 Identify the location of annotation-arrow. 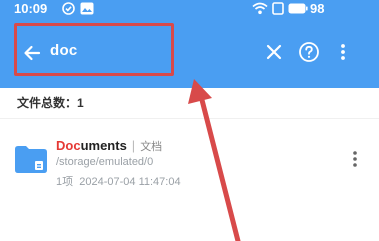
(214, 160).